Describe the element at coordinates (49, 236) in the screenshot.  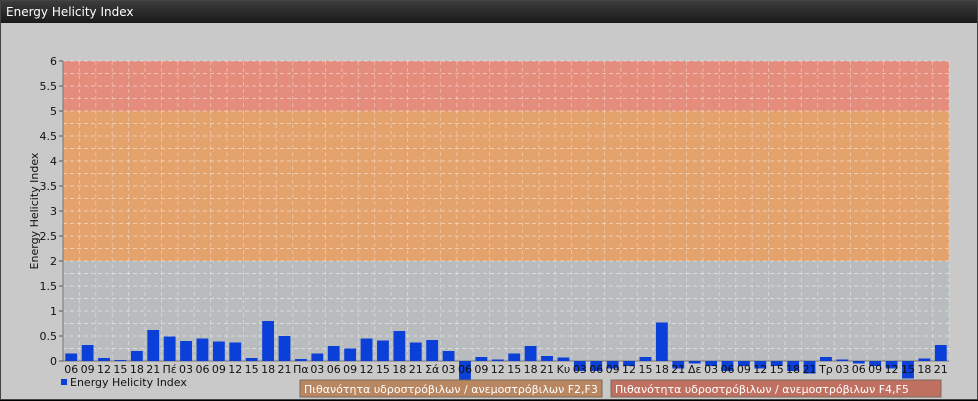
I see `y-tick-label: 2.5` at that location.